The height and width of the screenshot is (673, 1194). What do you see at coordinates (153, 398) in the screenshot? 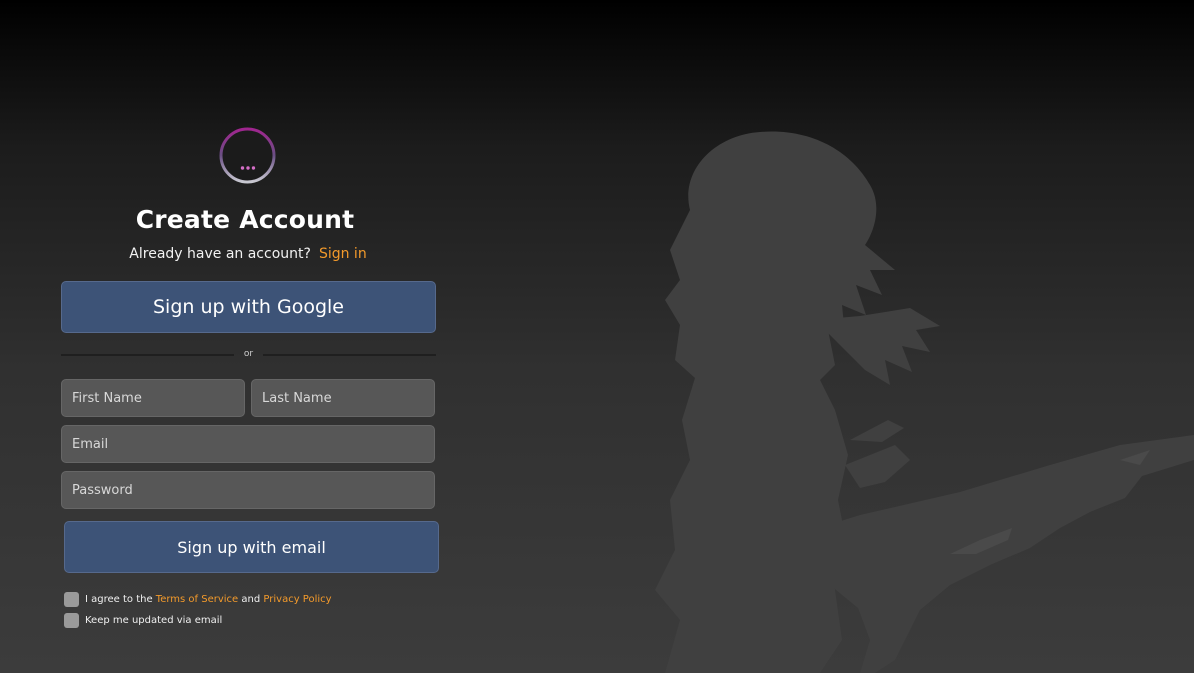
I see `first-name-field` at bounding box center [153, 398].